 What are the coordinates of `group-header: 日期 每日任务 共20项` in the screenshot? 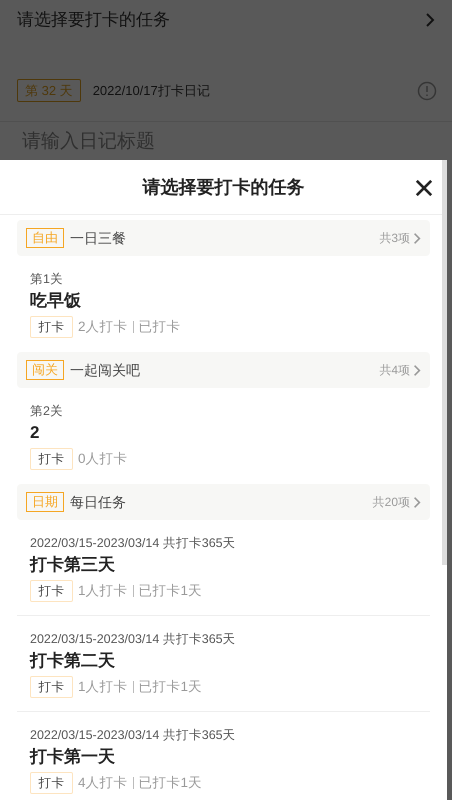 It's located at (223, 502).